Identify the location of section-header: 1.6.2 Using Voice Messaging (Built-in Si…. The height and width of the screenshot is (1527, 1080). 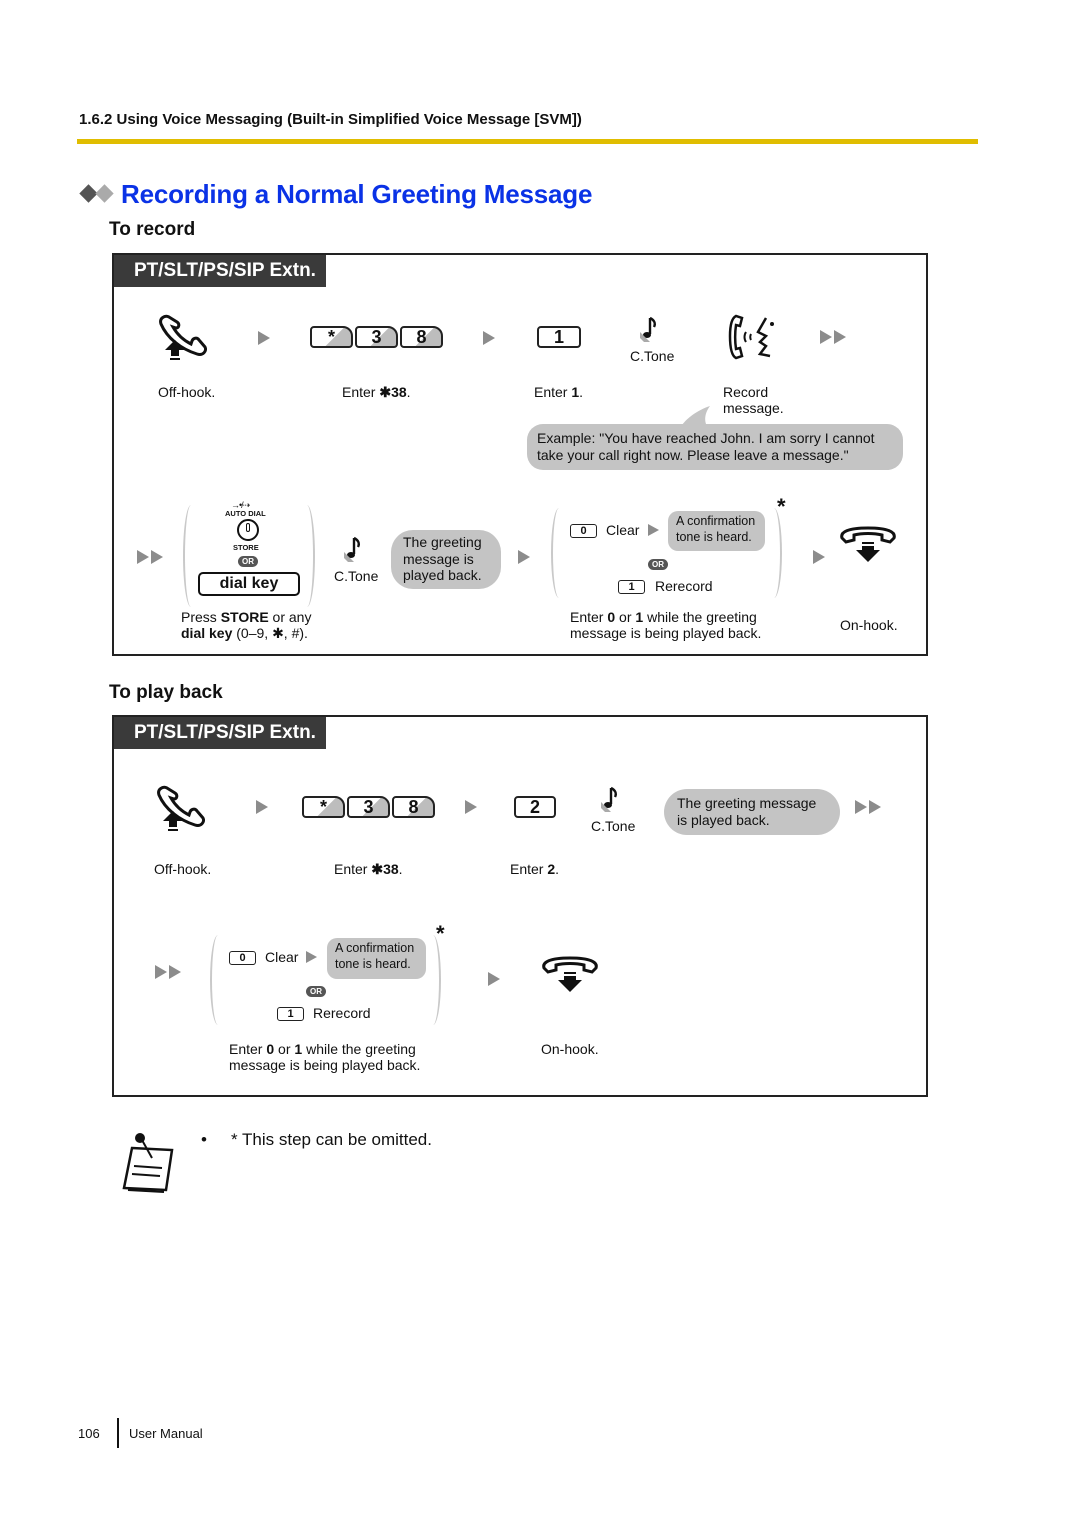
(330, 119).